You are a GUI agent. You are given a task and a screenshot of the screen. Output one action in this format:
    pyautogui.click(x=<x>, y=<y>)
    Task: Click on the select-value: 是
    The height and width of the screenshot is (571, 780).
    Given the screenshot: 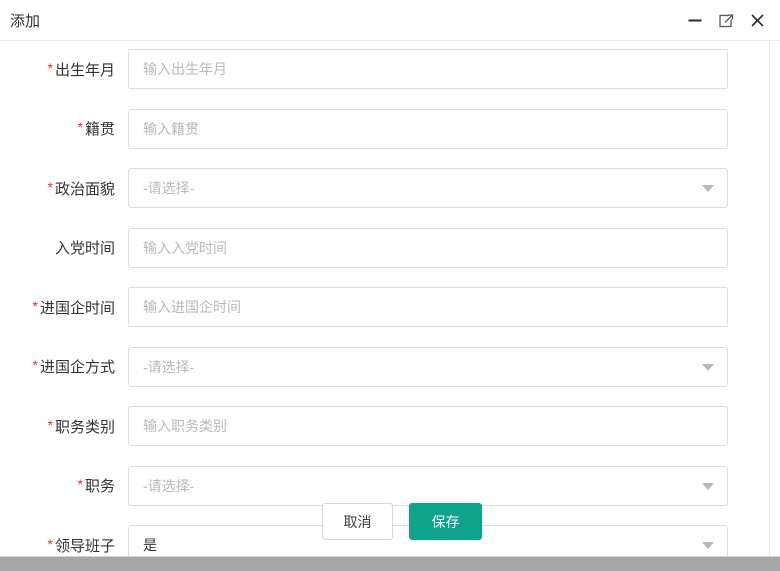 What is the action you would take?
    pyautogui.click(x=150, y=545)
    